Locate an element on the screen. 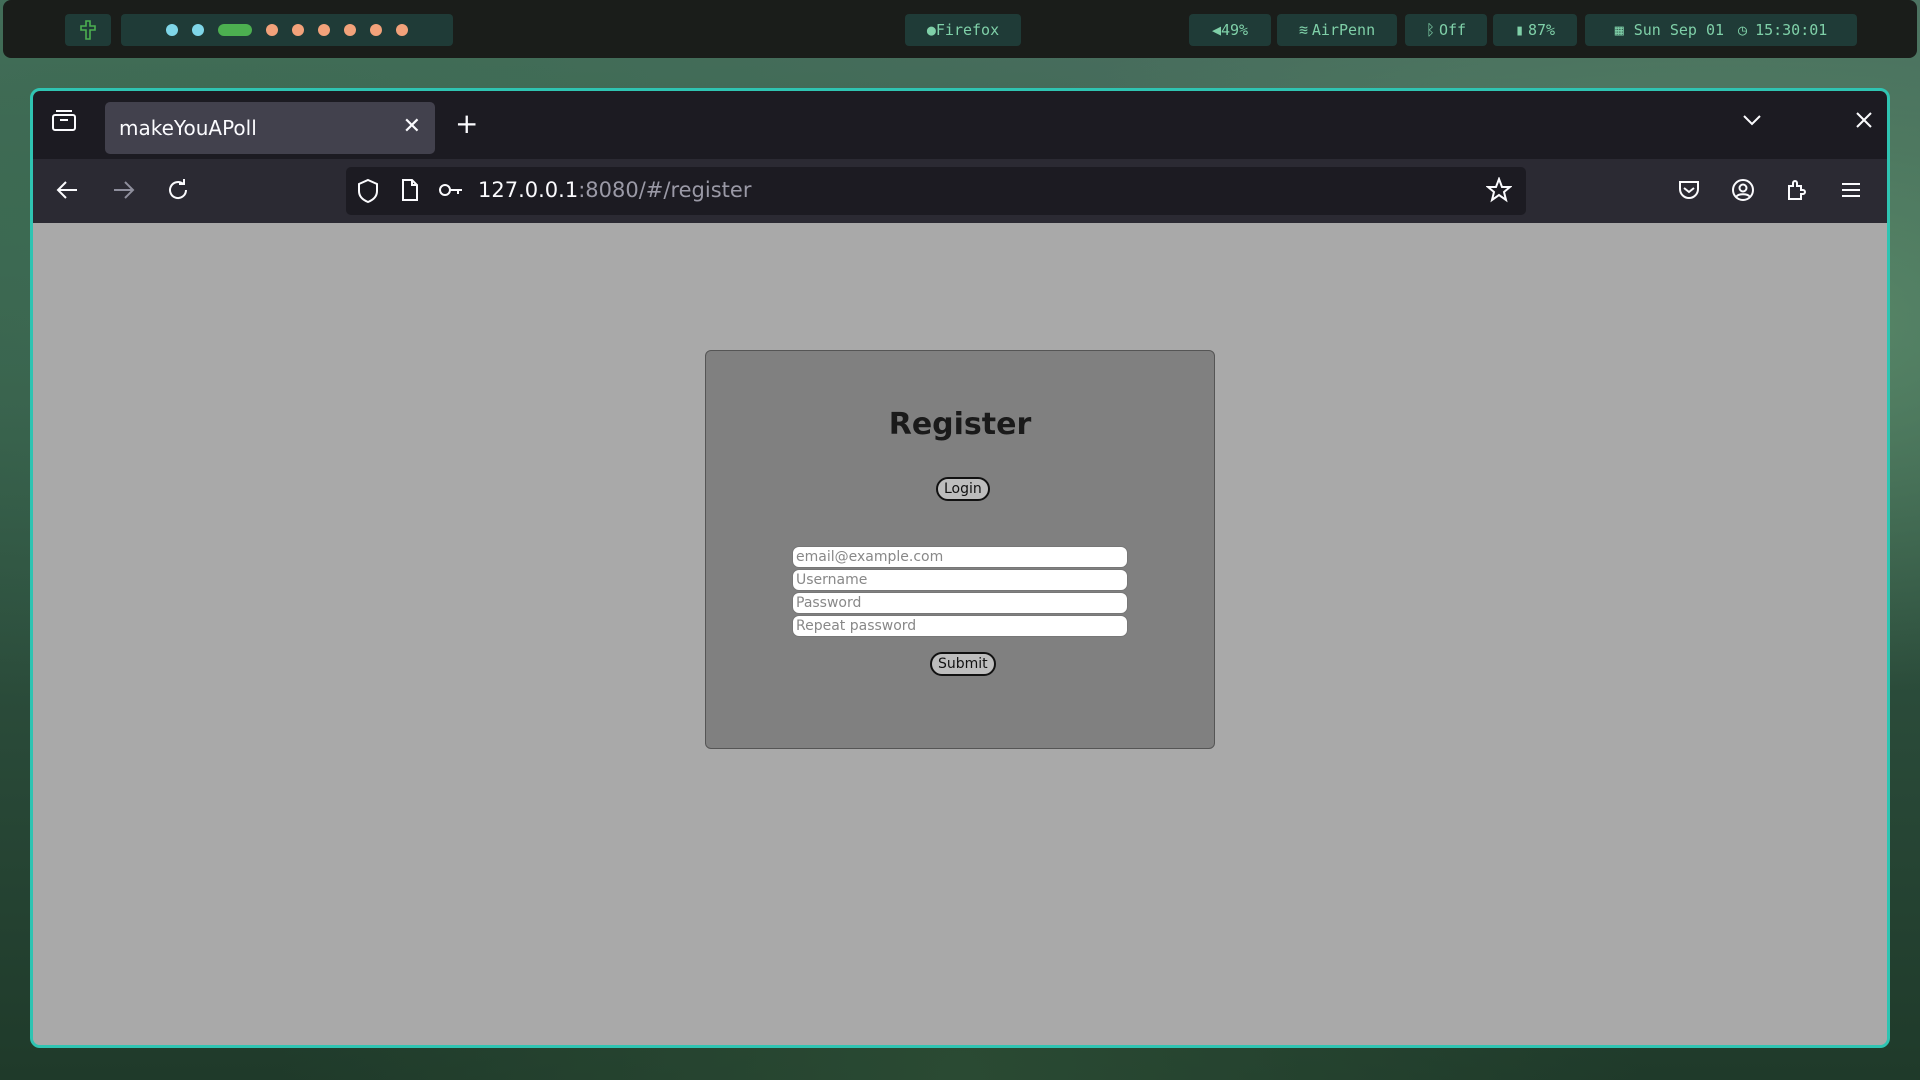 Image resolution: width=1920 pixels, height=1080 pixels. folder-tabs-icon is located at coordinates (64, 120).